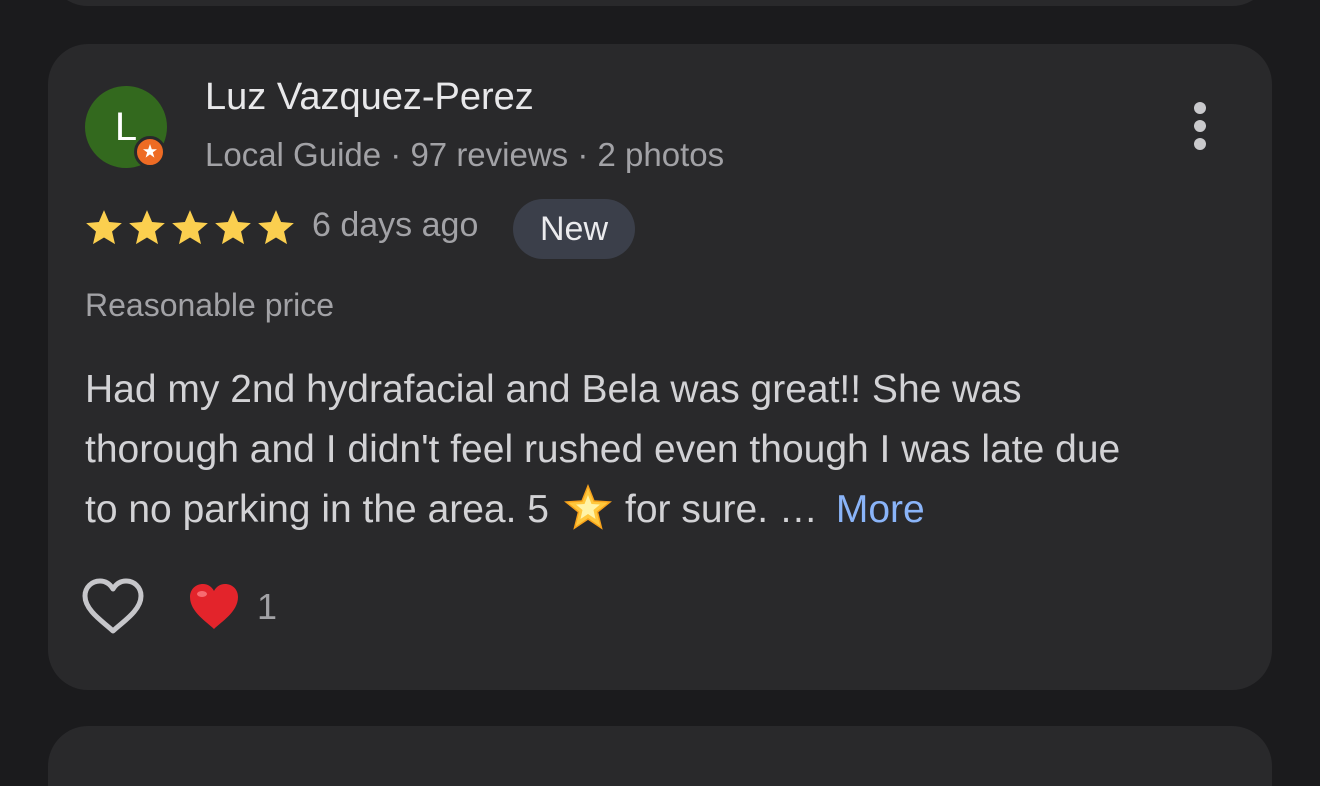  Describe the element at coordinates (214, 607) in the screenshot. I see `red-heart-icon` at that location.